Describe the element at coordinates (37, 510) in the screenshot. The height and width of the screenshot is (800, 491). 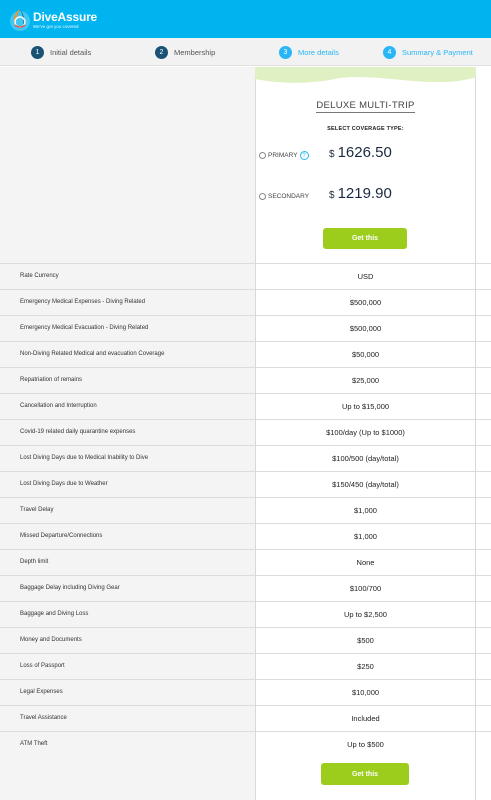
I see `benefit-label: Travel Delay` at that location.